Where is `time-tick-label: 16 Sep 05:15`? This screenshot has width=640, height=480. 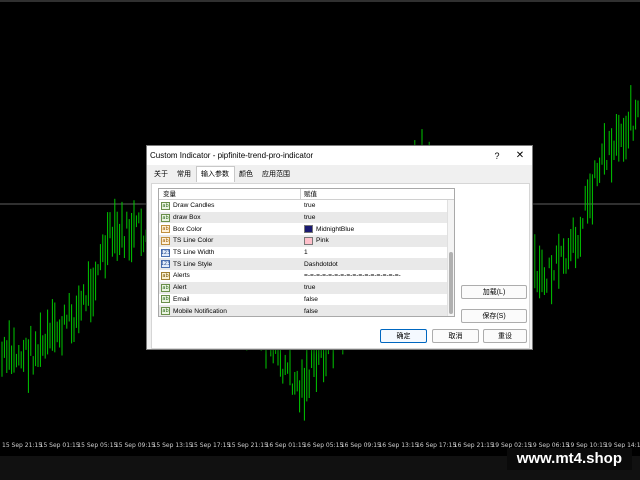 time-tick-label: 16 Sep 05:15 is located at coordinates (323, 445).